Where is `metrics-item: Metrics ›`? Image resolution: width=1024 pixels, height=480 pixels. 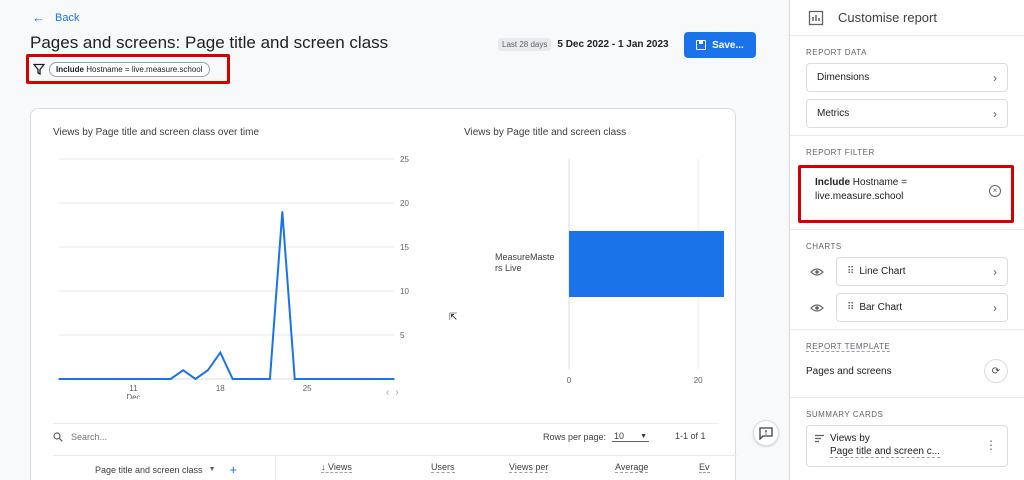 metrics-item: Metrics › is located at coordinates (907, 113).